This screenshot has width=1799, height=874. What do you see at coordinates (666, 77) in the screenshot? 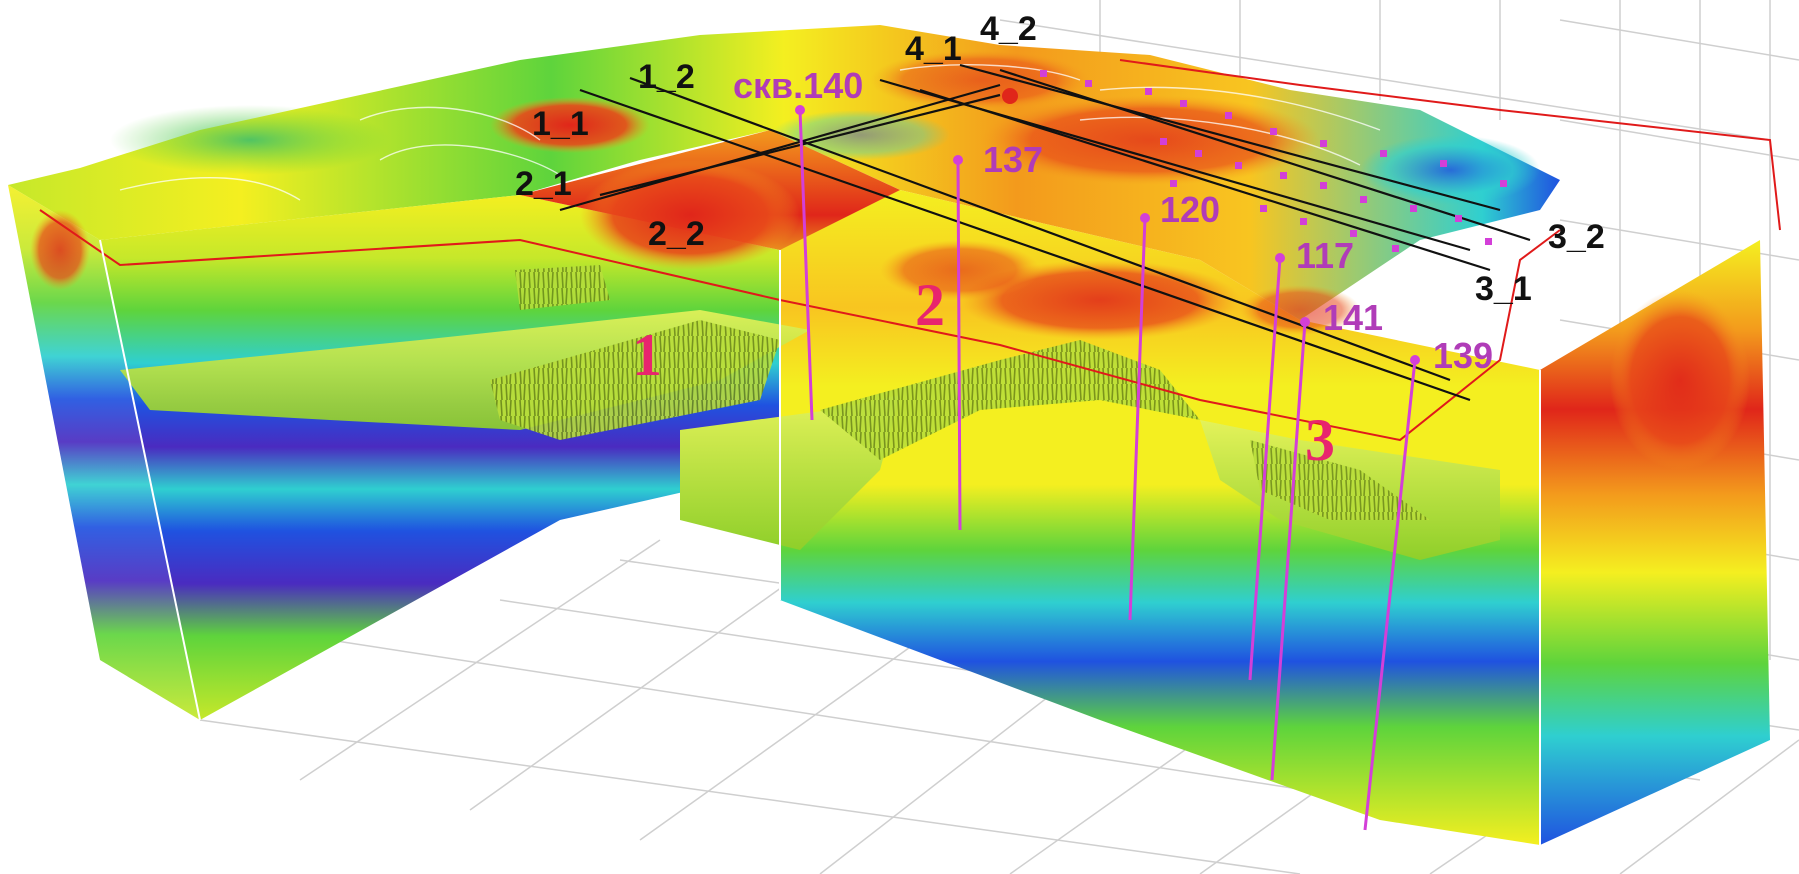
I see `profile-label-1-2: 1_2` at bounding box center [666, 77].